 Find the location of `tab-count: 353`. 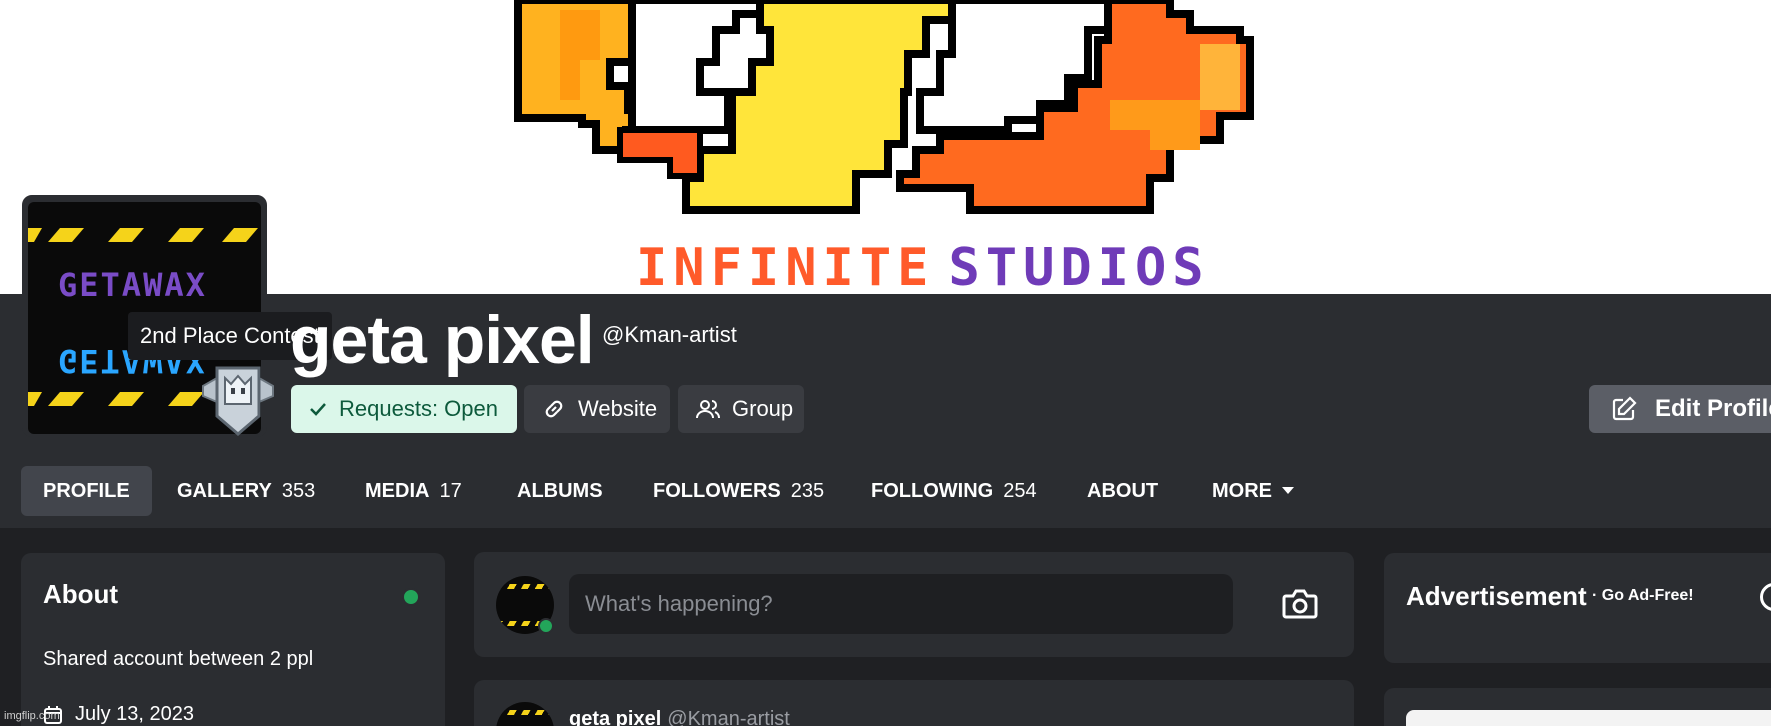

tab-count: 353 is located at coordinates (298, 491).